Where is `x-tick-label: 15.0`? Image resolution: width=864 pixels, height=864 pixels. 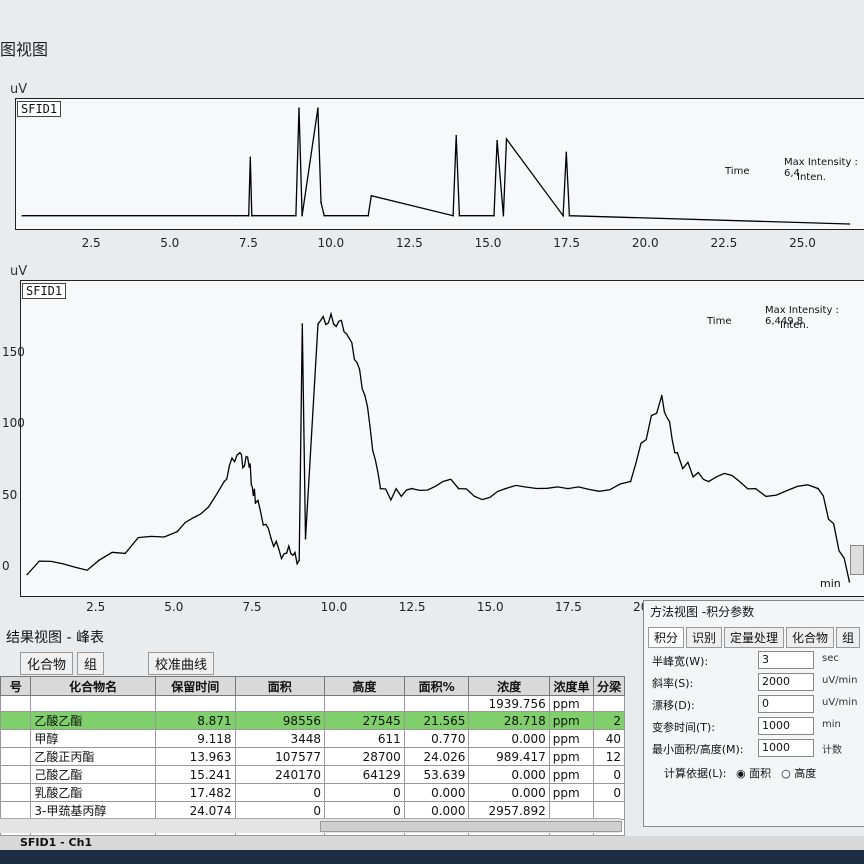
x-tick-label: 15.0 is located at coordinates (490, 607).